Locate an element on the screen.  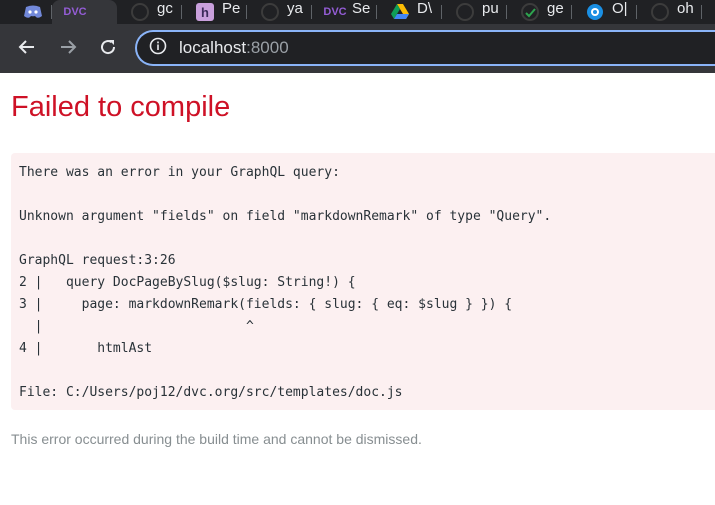
tab-discord is located at coordinates (26, 12).